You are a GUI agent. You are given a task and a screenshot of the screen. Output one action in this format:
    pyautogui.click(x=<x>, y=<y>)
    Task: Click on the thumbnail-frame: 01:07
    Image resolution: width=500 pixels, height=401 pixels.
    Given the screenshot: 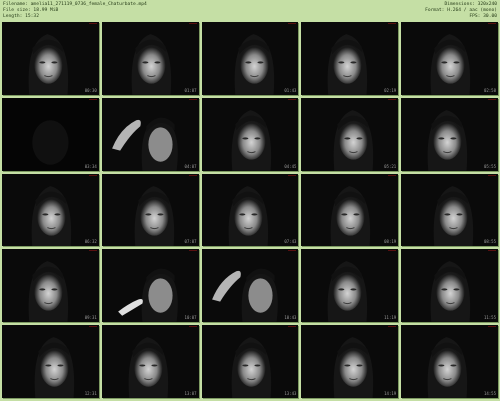 What is the action you would take?
    pyautogui.click(x=150, y=58)
    